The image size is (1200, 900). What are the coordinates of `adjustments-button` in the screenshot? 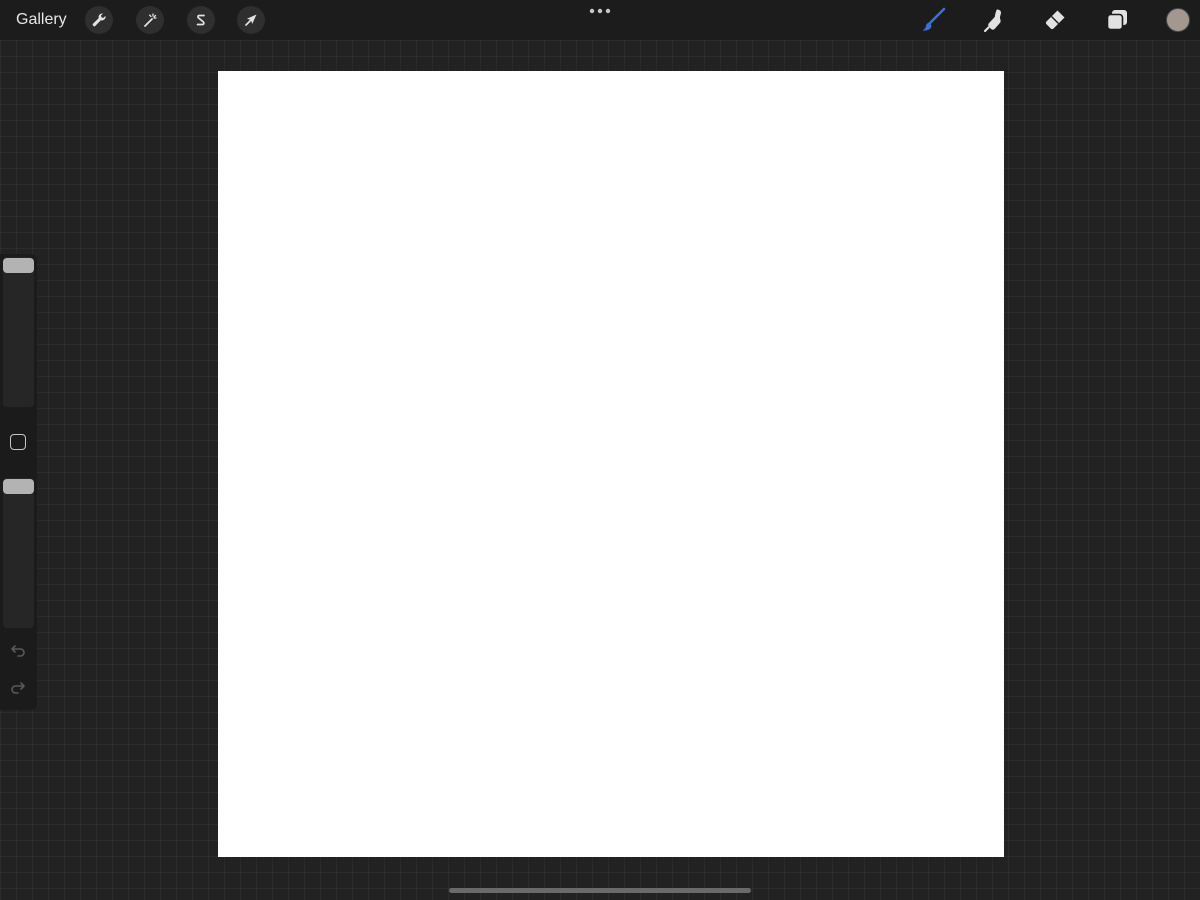 It's located at (150, 20).